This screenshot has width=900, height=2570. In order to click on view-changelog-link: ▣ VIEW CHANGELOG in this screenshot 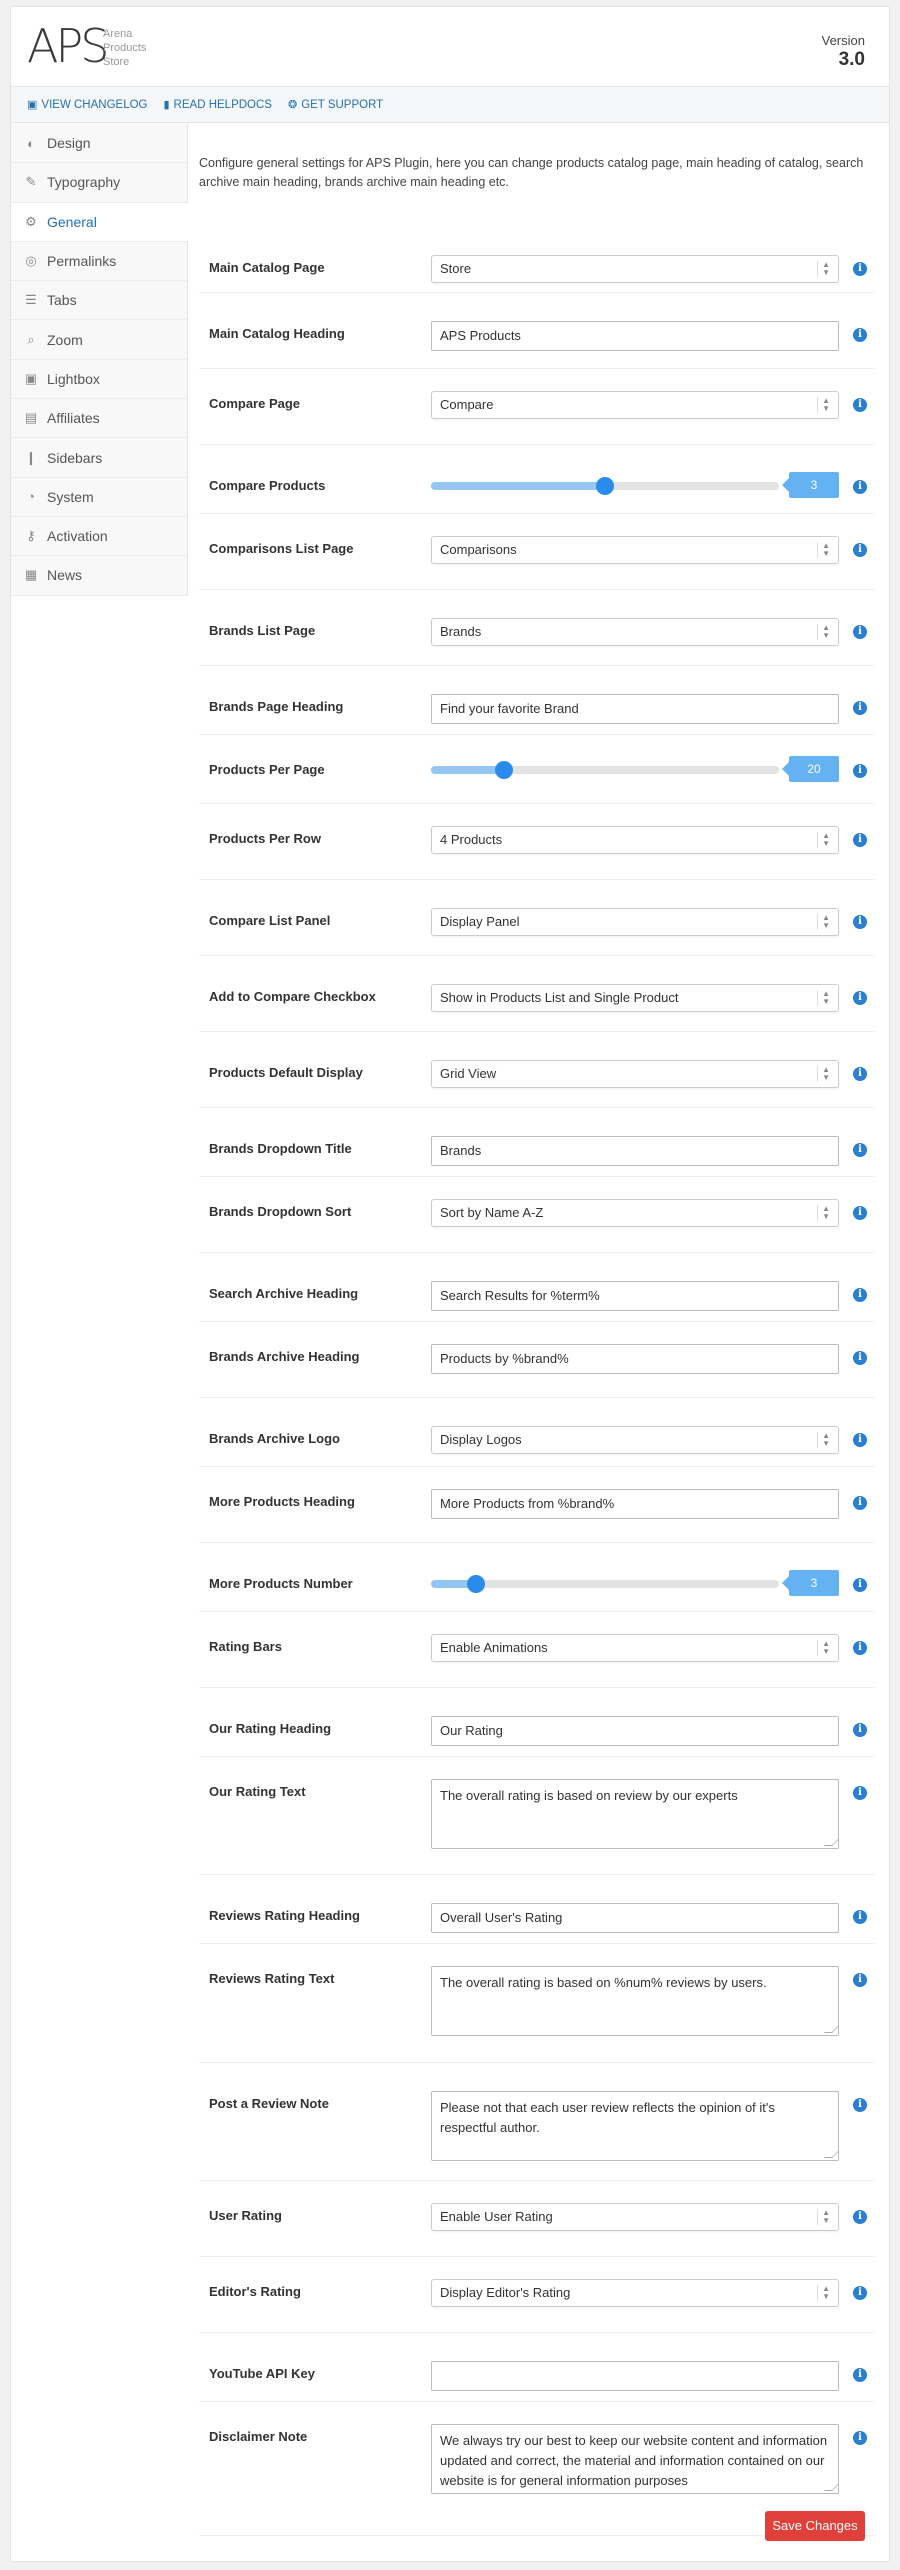, I will do `click(87, 105)`.